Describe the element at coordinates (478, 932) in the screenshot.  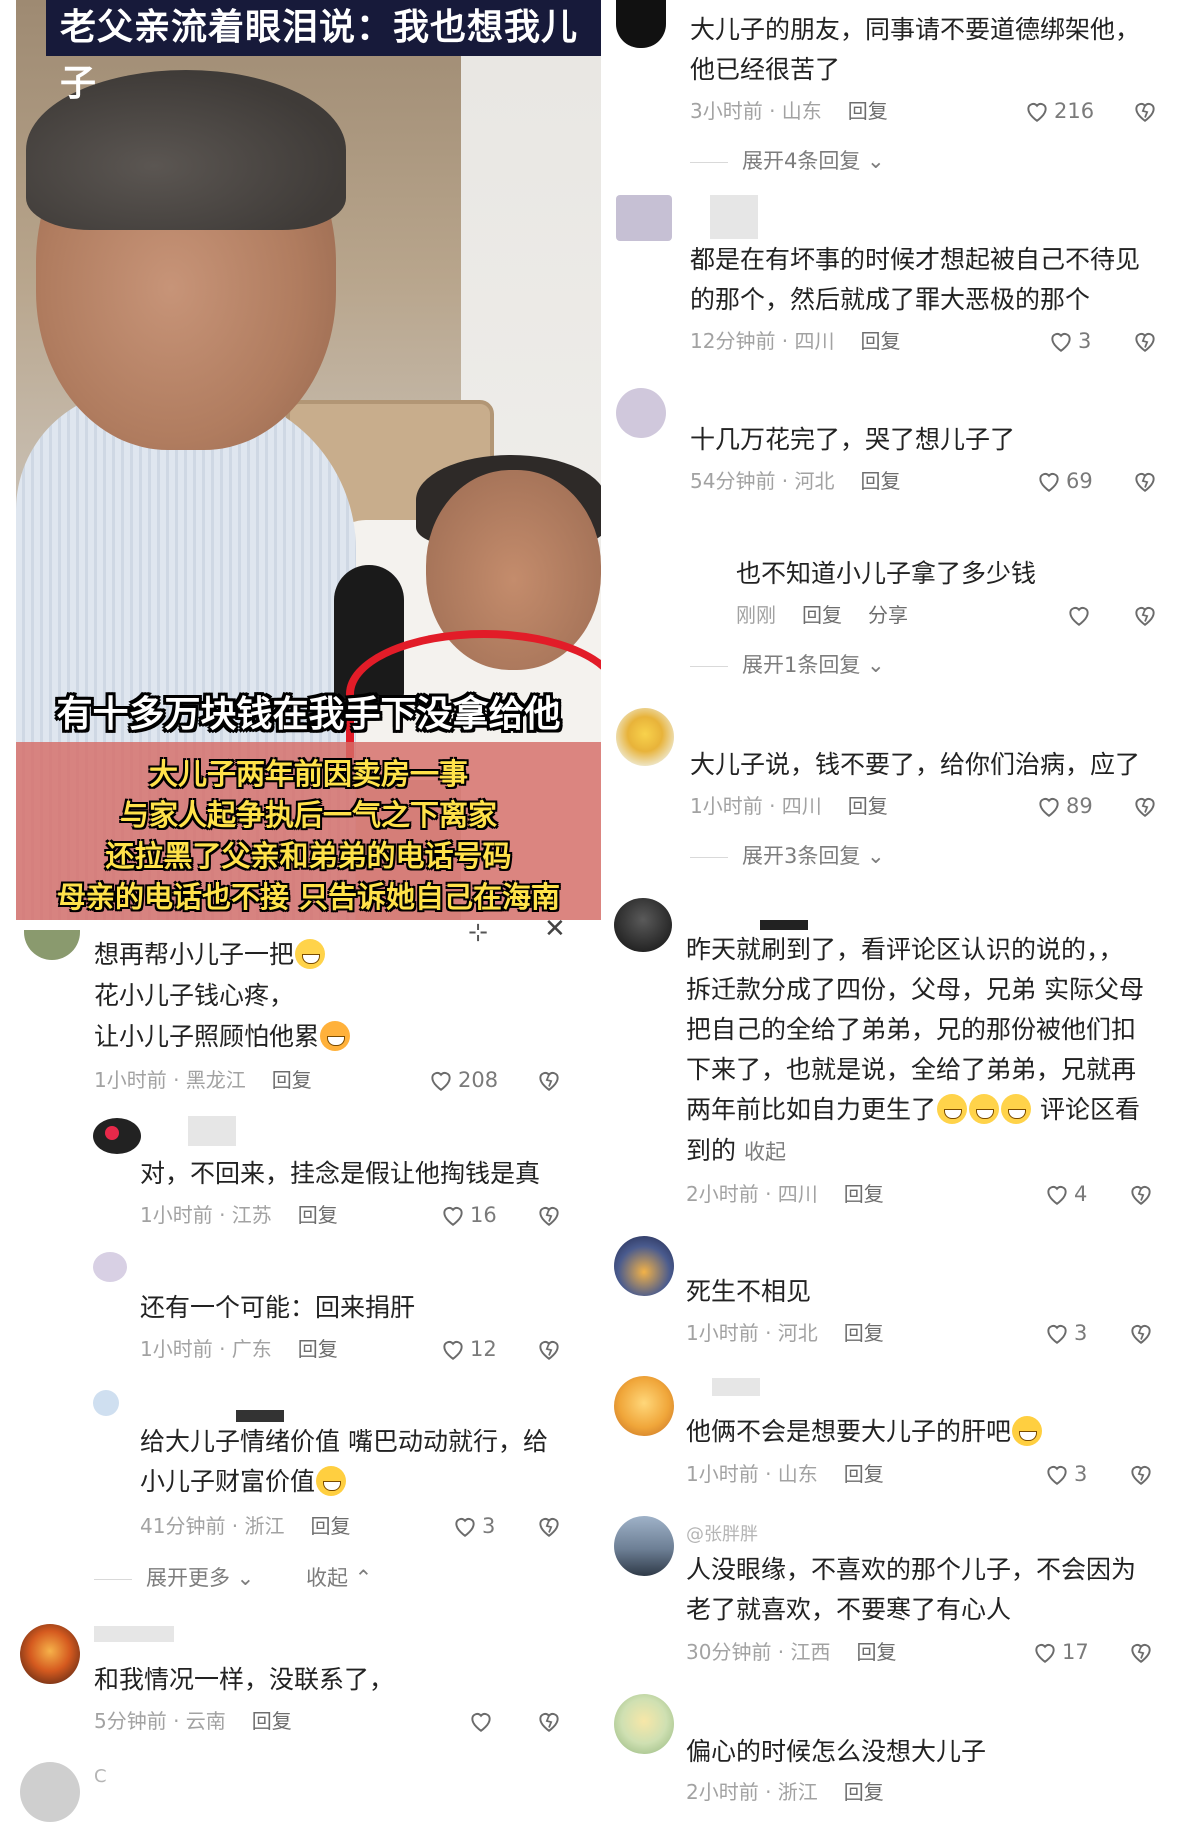
I see `pin-icon: ⊹` at that location.